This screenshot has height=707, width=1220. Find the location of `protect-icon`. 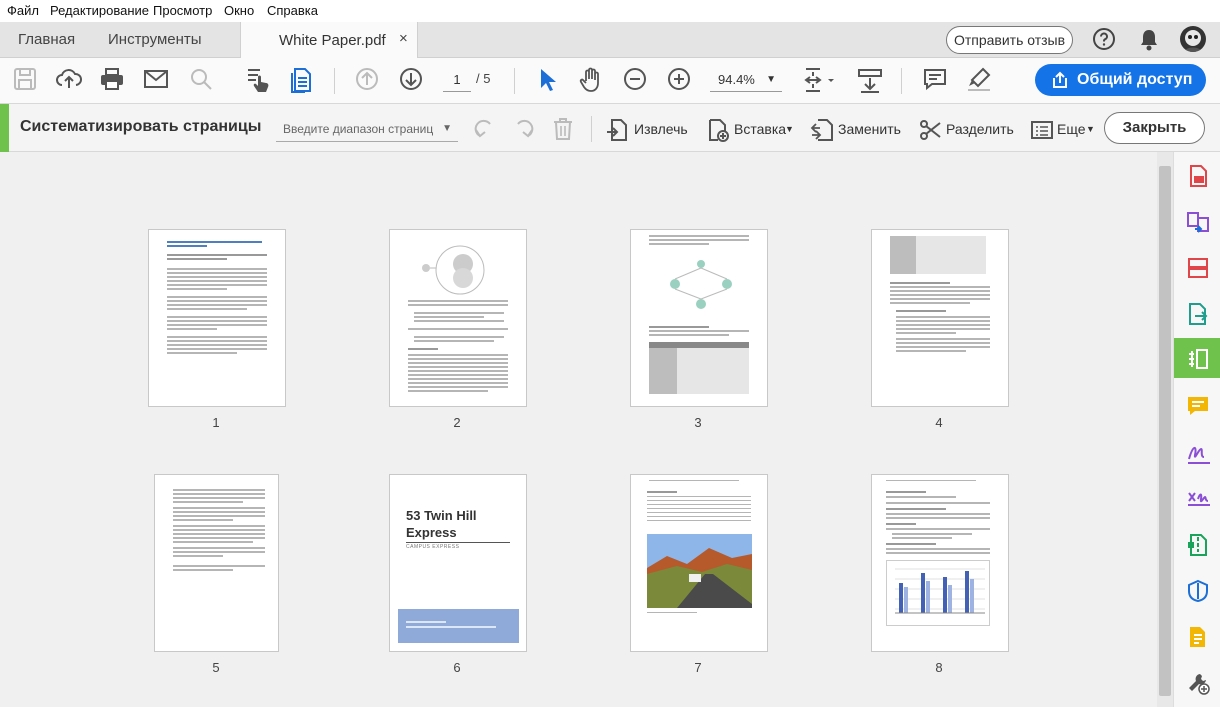

protect-icon is located at coordinates (1197, 590).